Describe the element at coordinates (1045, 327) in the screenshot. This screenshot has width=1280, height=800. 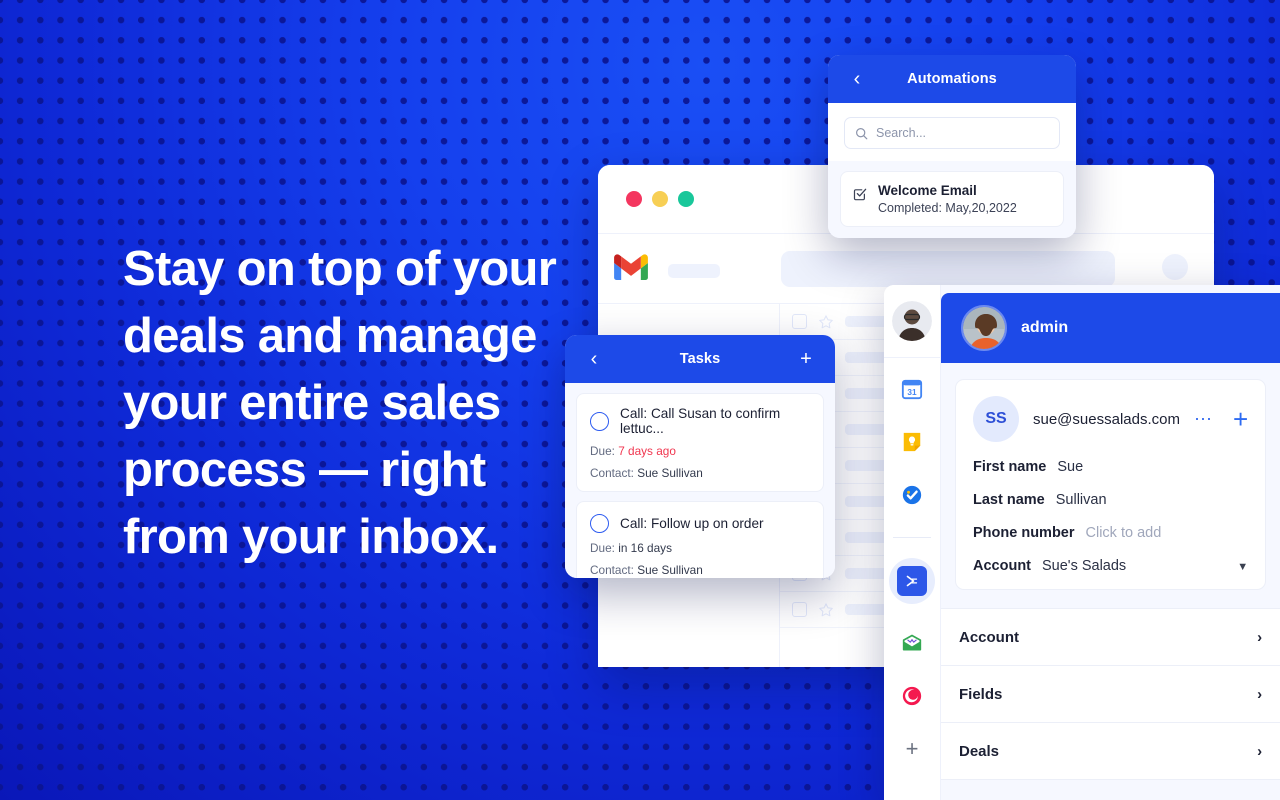
I see `admin-name: admin` at that location.